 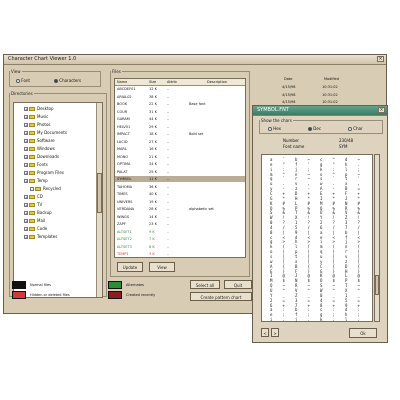 What do you see at coordinates (162, 267) in the screenshot?
I see `view-button: View` at bounding box center [162, 267].